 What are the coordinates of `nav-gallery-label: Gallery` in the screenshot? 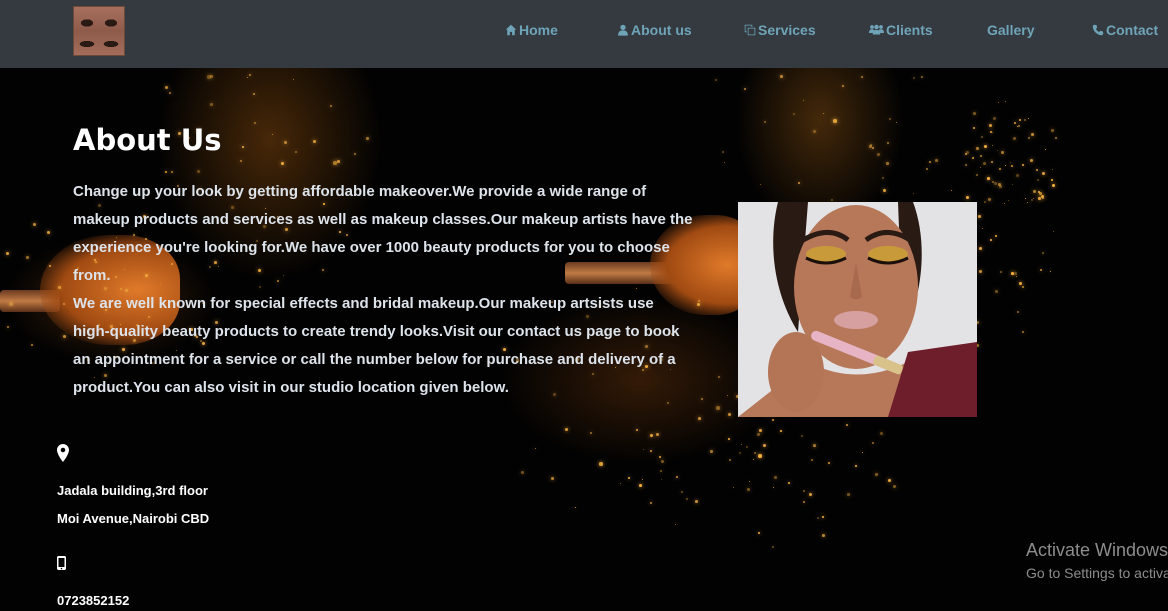 It's located at (1011, 30).